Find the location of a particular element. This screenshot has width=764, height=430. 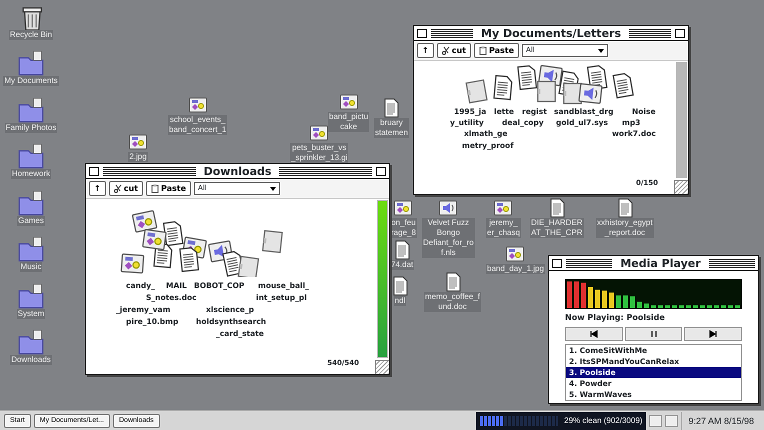

title-bar: Media Player is located at coordinates (653, 263).